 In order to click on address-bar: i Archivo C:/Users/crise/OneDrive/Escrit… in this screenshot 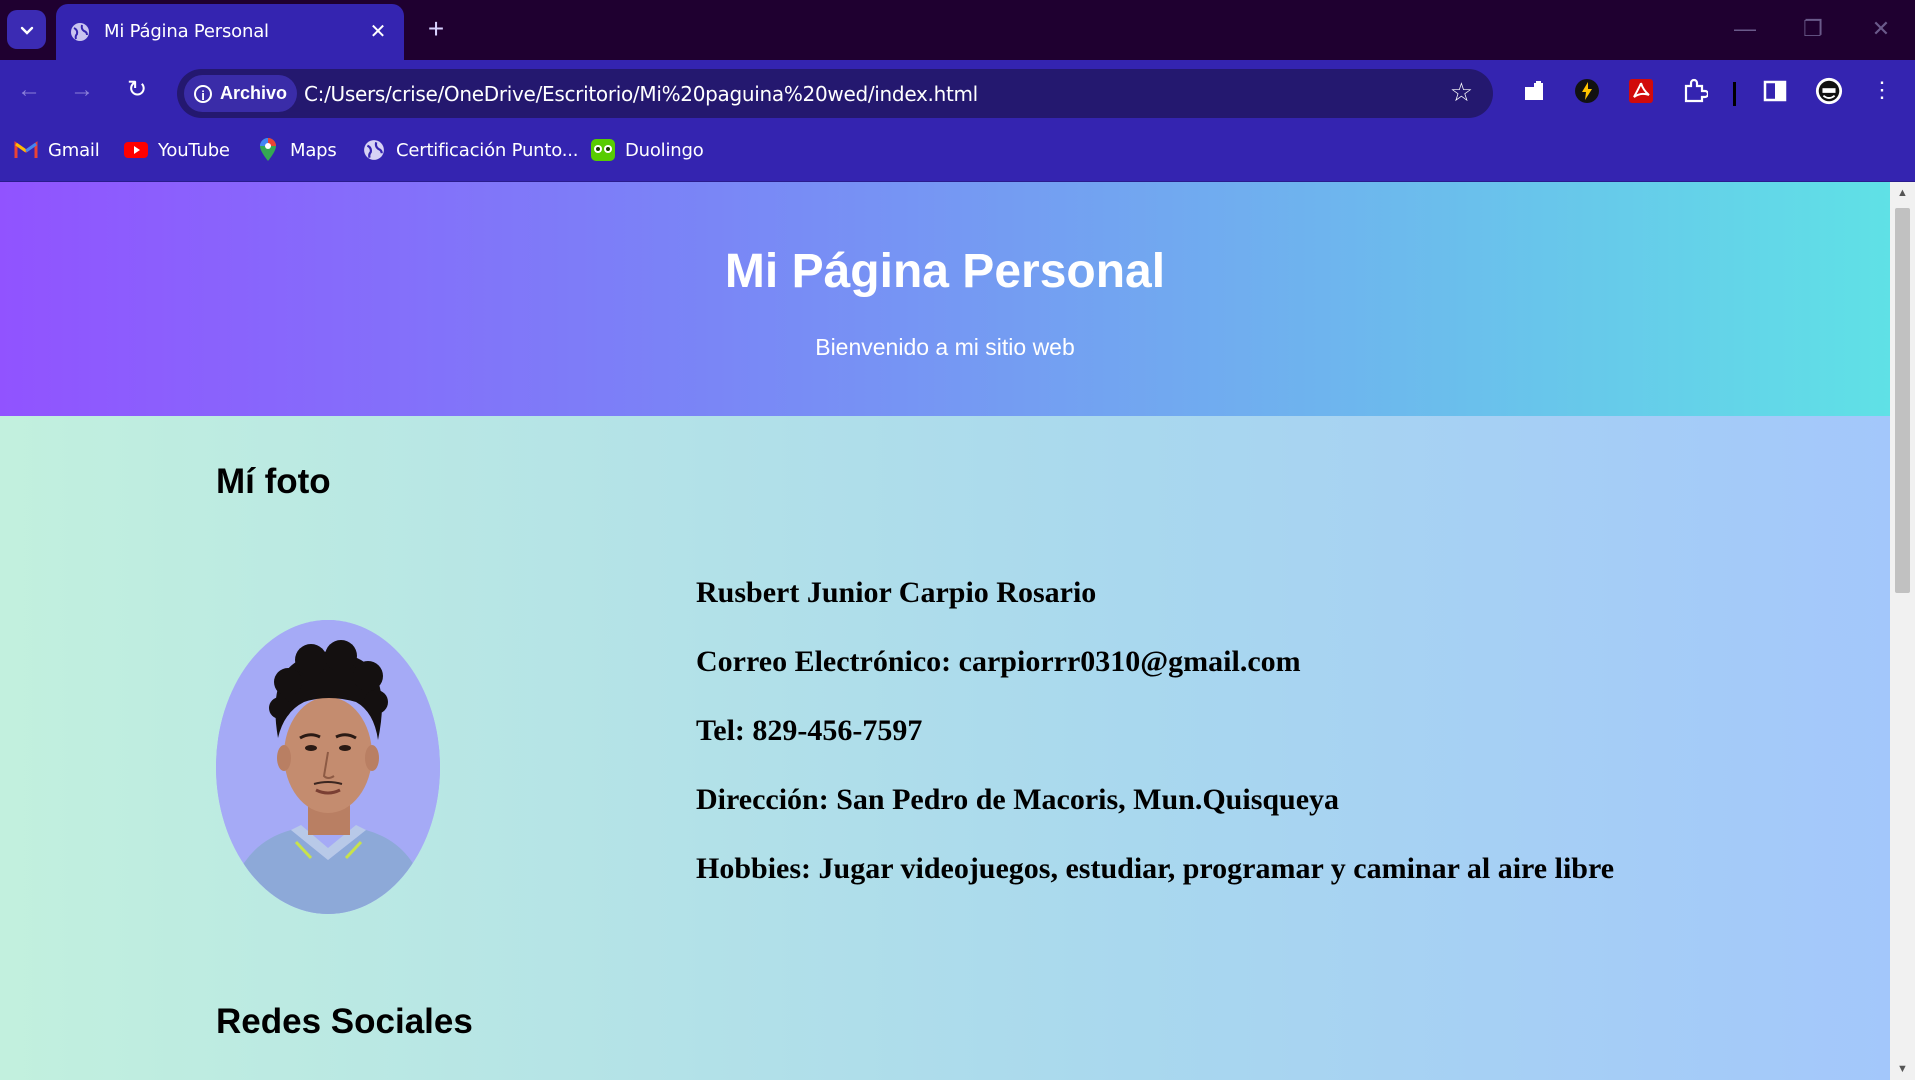, I will do `click(835, 93)`.